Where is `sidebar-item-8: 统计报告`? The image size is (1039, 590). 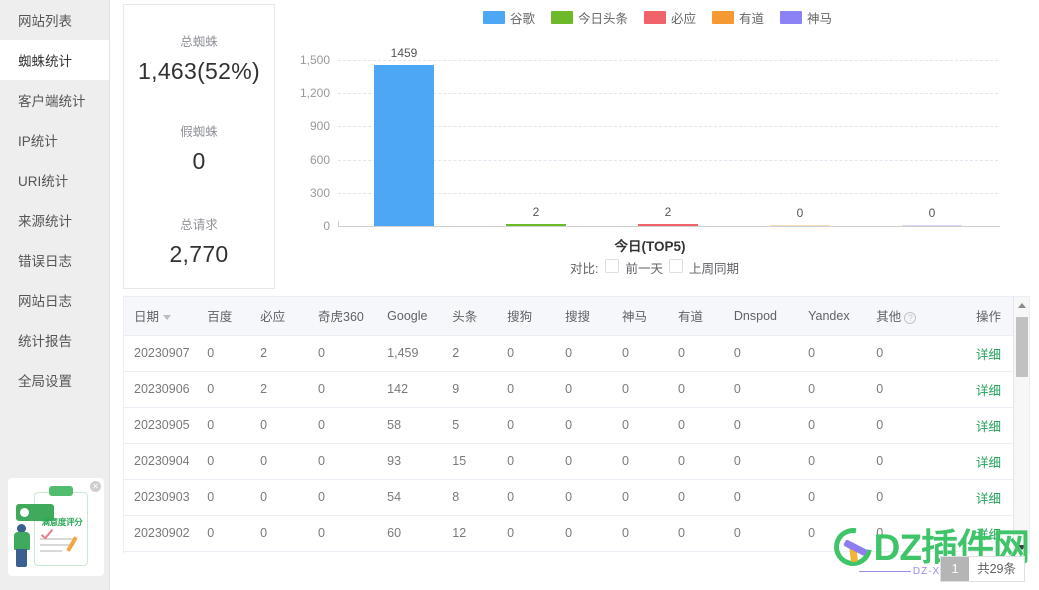 sidebar-item-8: 统计报告 is located at coordinates (54, 340).